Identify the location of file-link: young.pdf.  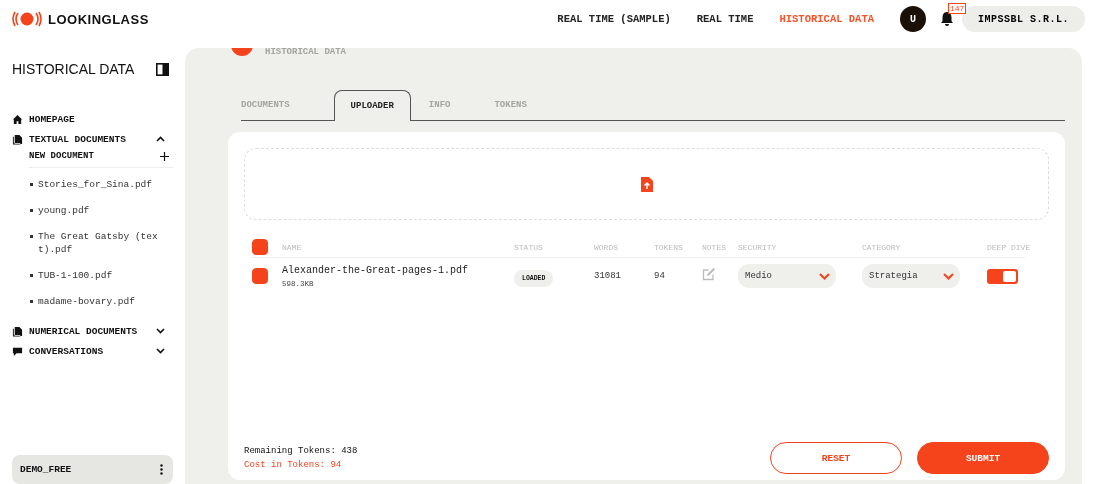
(64, 210).